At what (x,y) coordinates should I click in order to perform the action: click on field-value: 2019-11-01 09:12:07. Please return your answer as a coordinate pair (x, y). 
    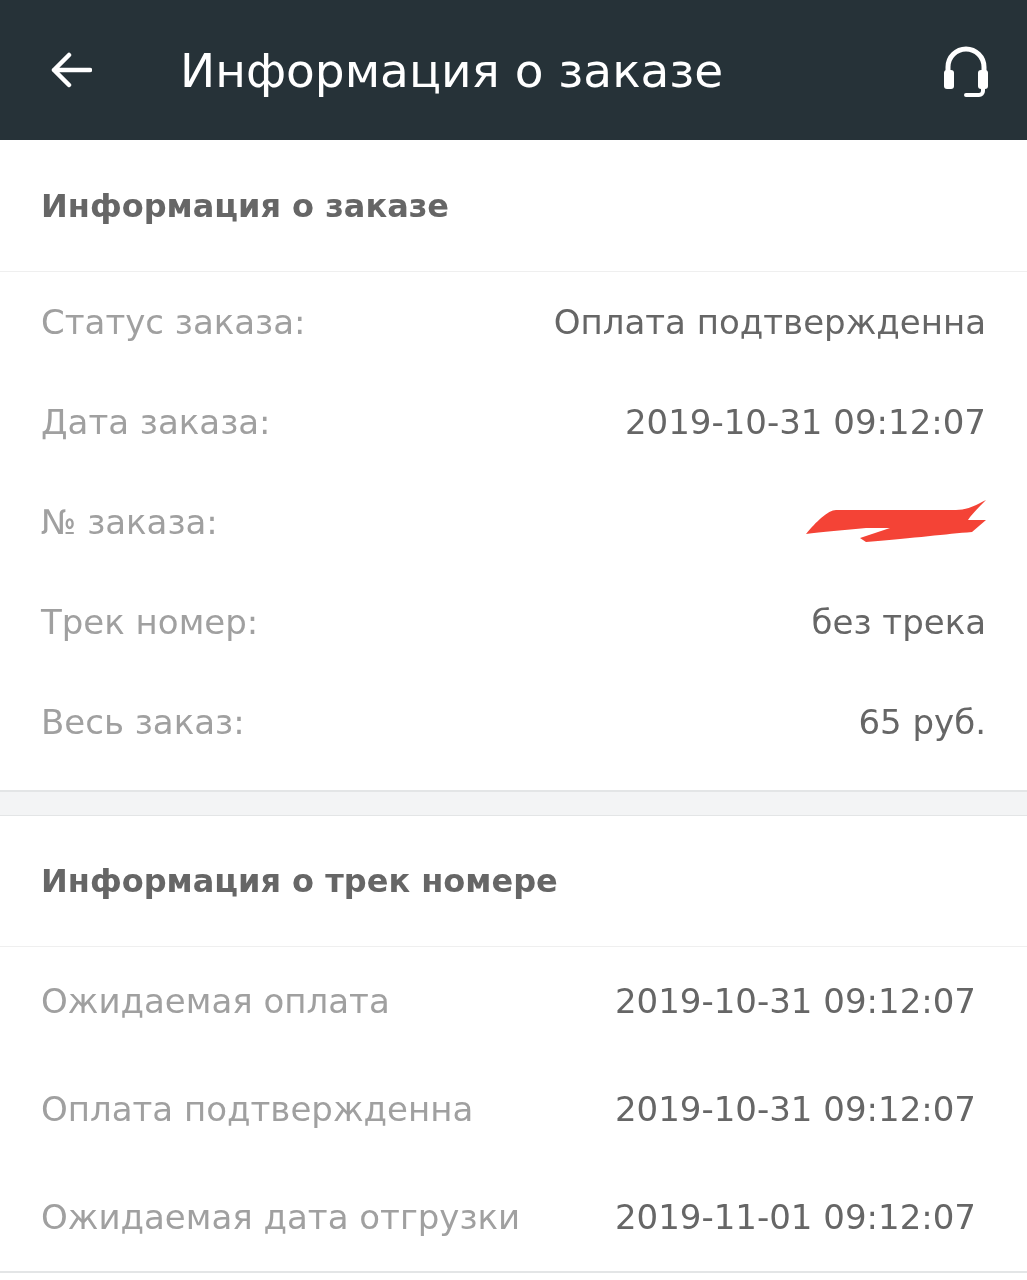
    Looking at the image, I should click on (795, 1217).